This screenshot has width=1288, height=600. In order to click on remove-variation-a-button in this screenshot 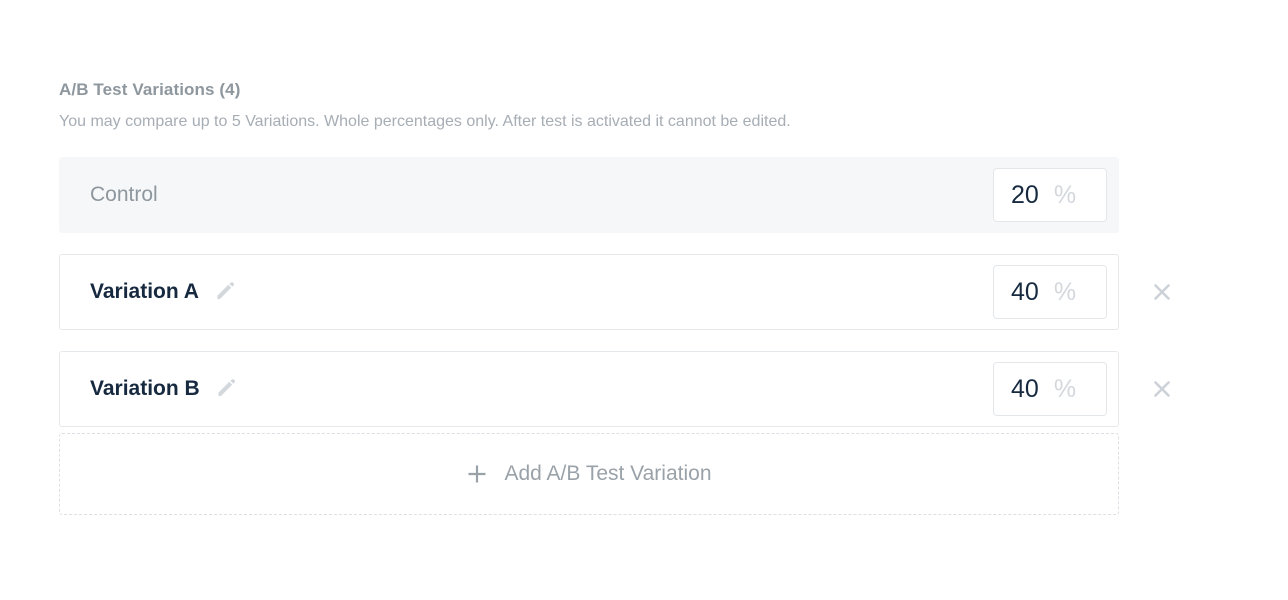, I will do `click(1162, 292)`.